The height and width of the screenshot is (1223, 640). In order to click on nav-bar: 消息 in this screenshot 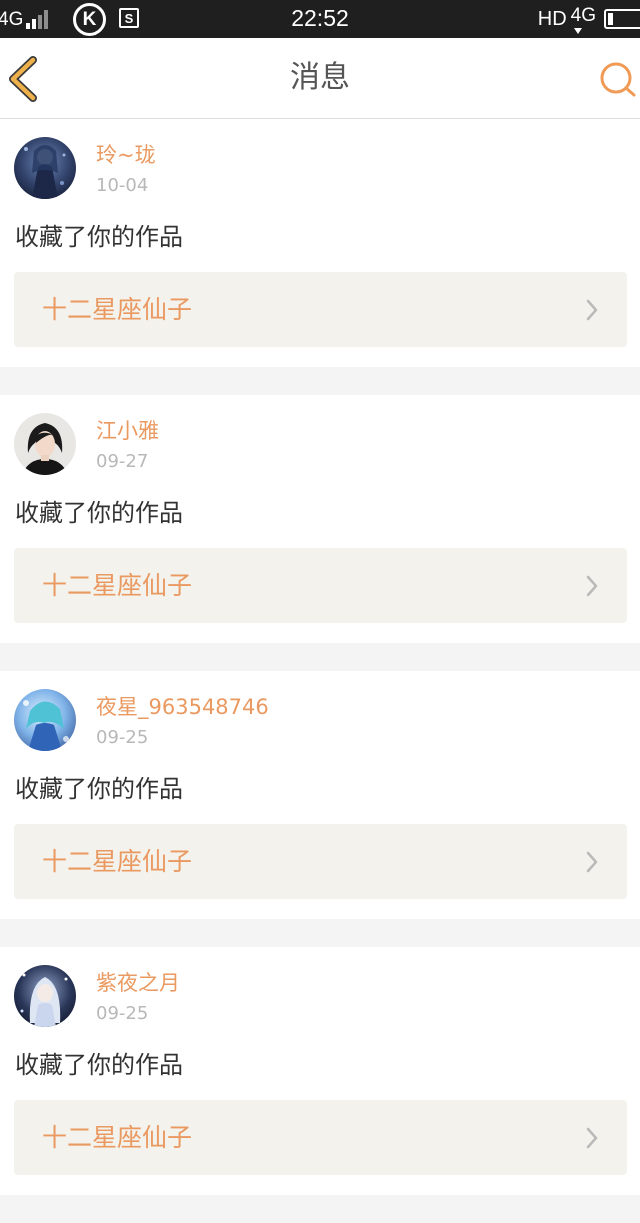, I will do `click(320, 78)`.